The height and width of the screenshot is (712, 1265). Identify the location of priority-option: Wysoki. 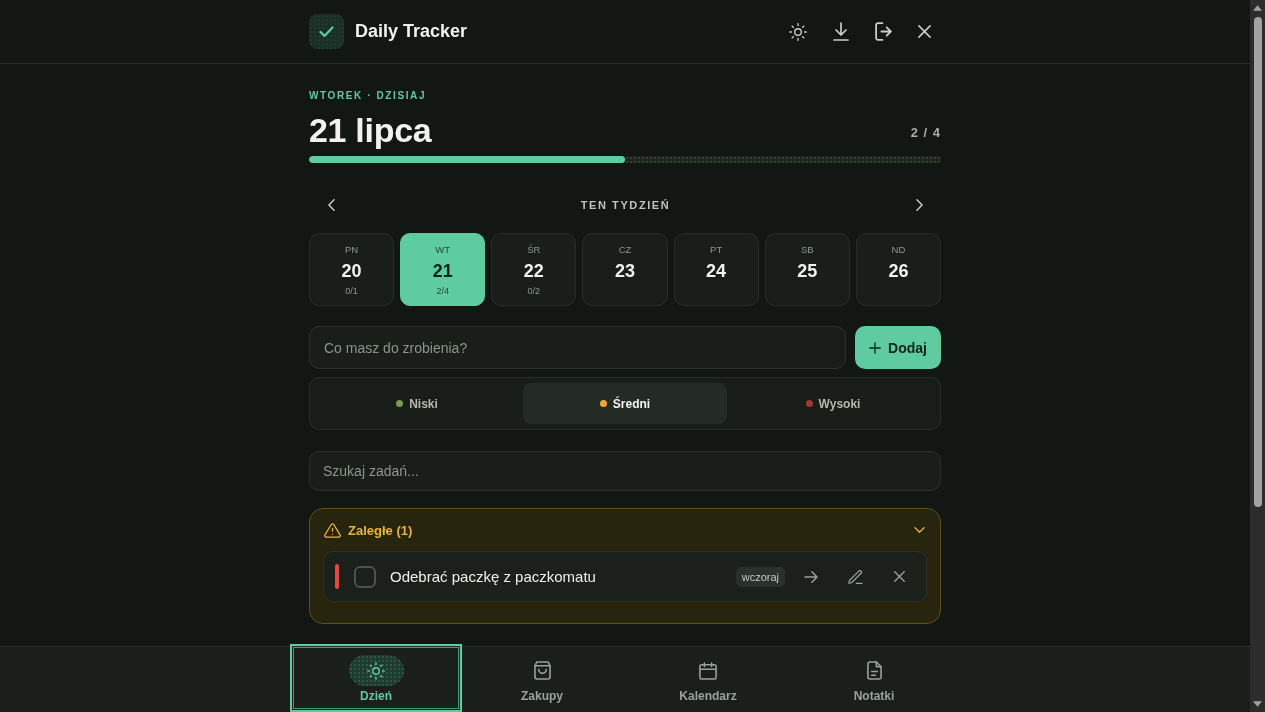
(833, 403).